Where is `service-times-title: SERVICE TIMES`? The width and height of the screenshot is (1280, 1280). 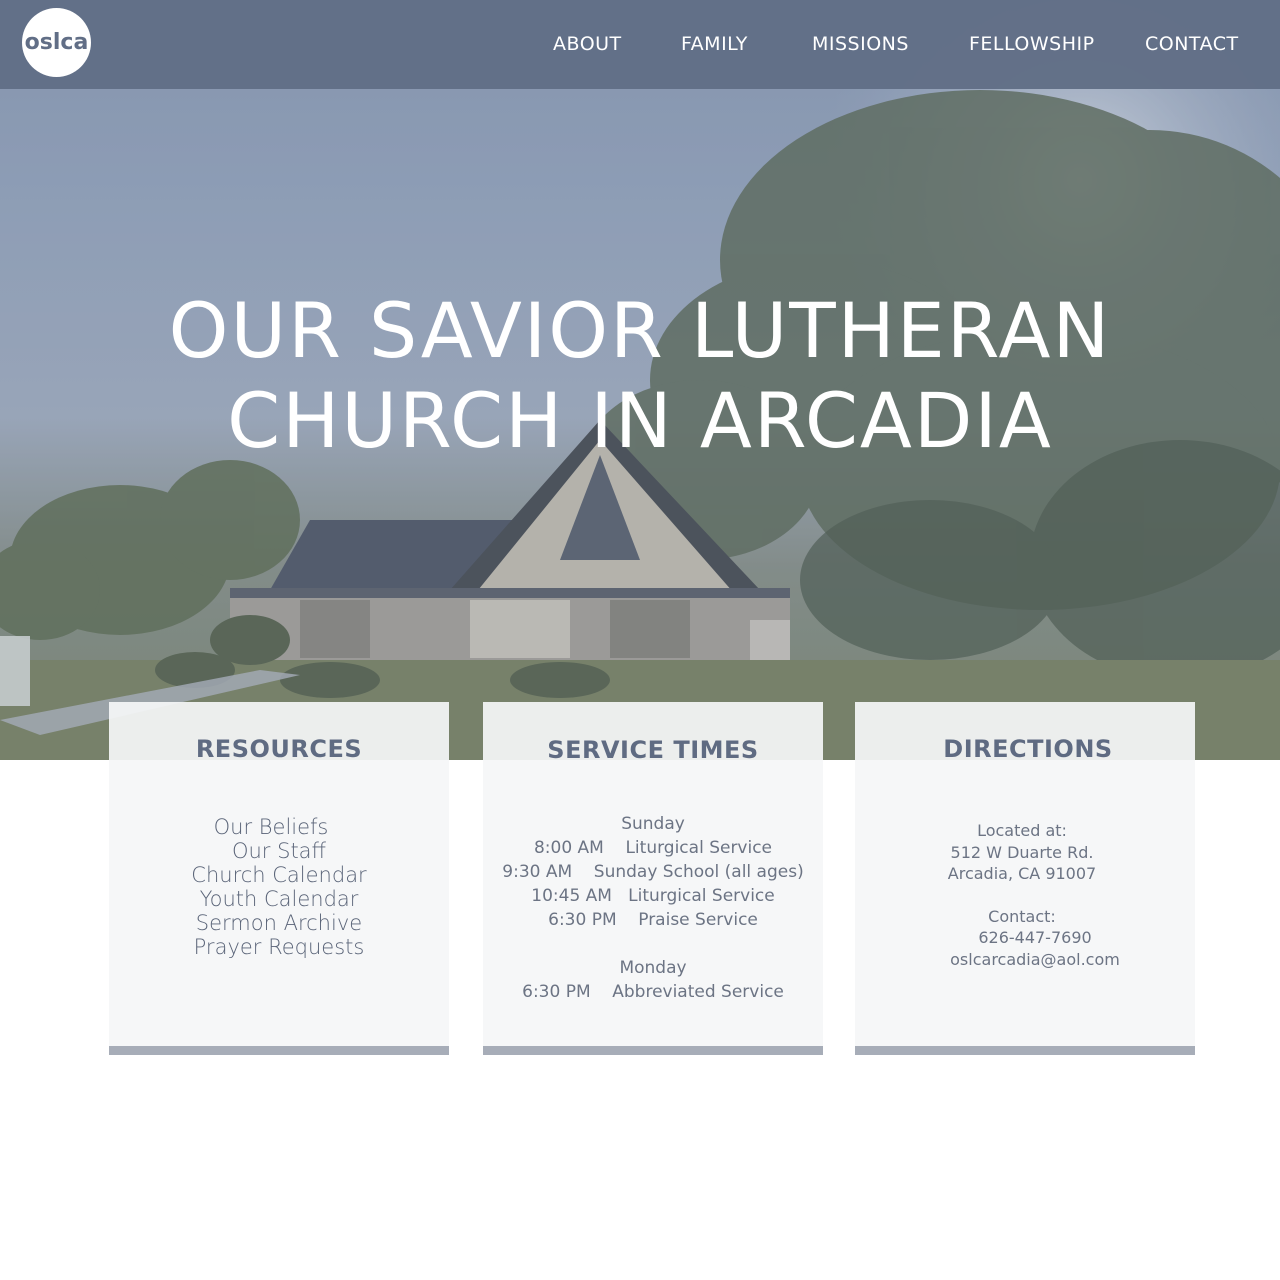
service-times-title: SERVICE TIMES is located at coordinates (653, 750).